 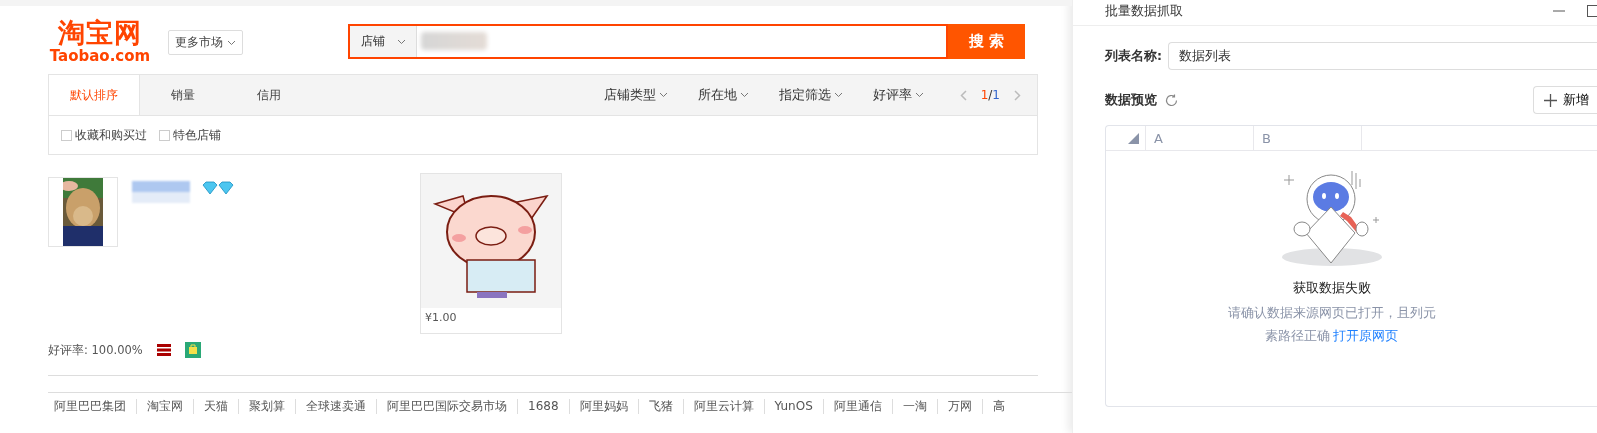 I want to click on plus-icon, so click(x=1550, y=100).